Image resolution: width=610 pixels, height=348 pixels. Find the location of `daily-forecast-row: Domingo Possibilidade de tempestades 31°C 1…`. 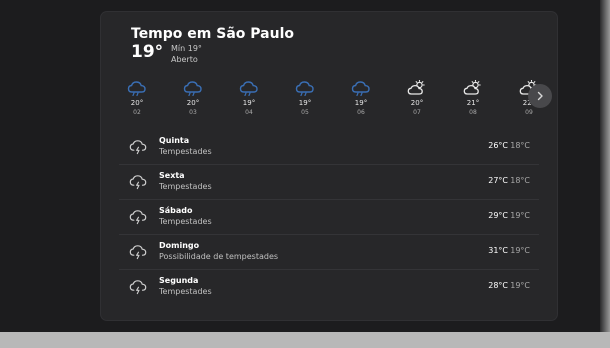

daily-forecast-row: Domingo Possibilidade de tempestades 31°C 1… is located at coordinates (329, 252).